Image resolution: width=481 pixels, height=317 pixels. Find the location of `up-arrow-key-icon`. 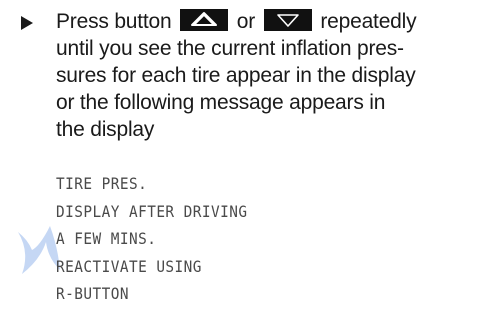

up-arrow-key-icon is located at coordinates (204, 20).